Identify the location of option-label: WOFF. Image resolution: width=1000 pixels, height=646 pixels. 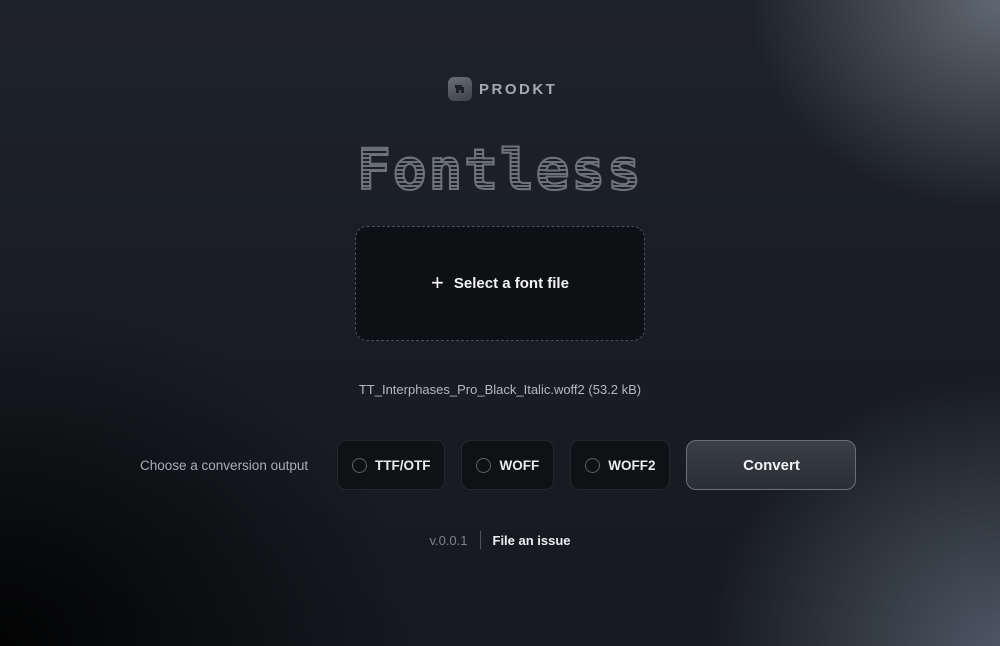
(519, 465).